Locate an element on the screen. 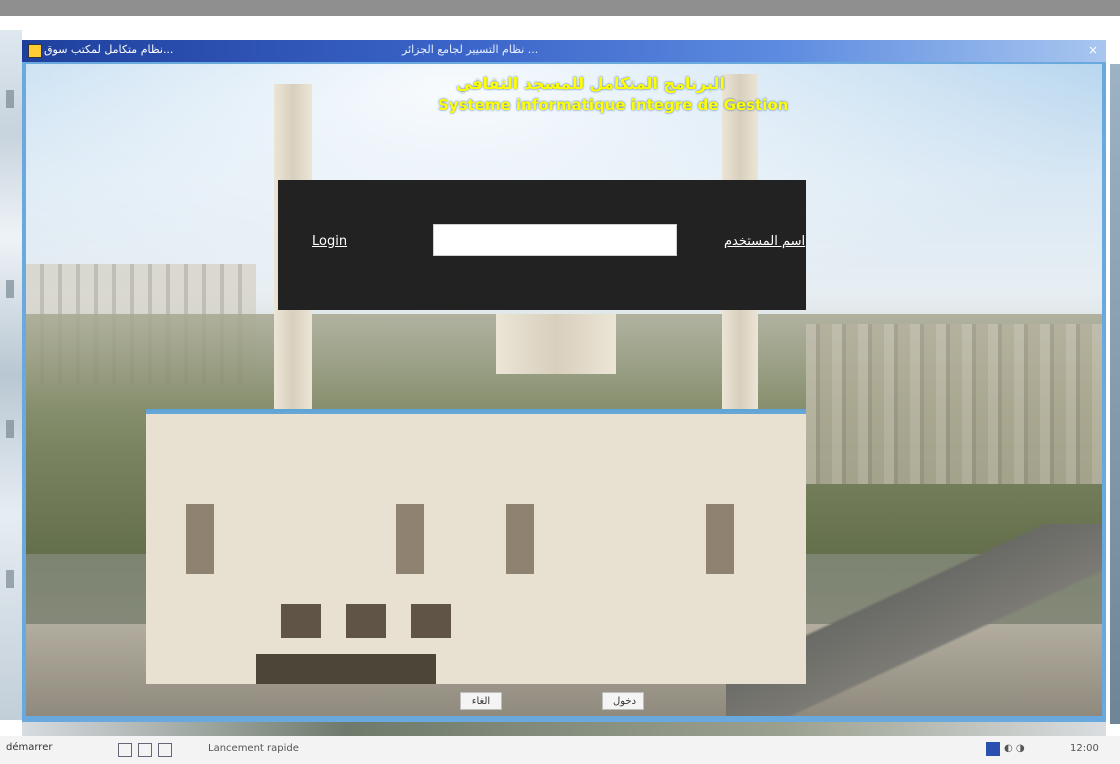  desktop-left-edge is located at coordinates (11, 375).